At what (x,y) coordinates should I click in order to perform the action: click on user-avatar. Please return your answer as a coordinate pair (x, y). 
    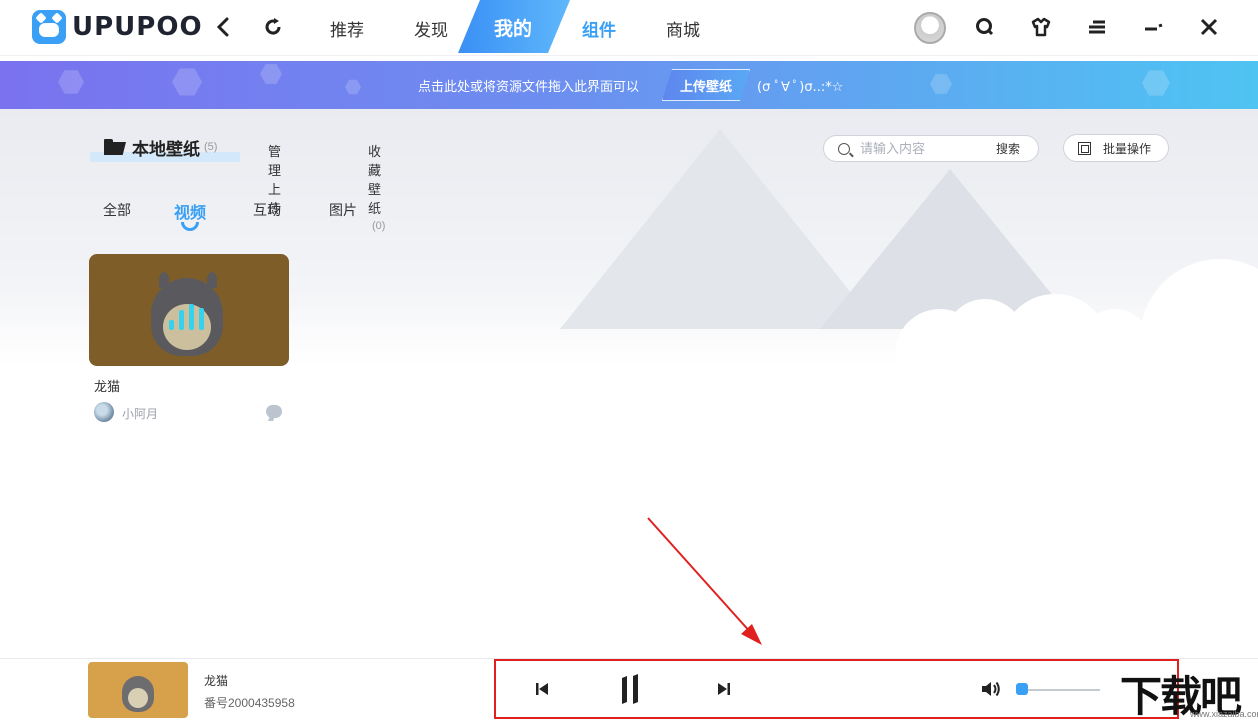
    Looking at the image, I should click on (930, 28).